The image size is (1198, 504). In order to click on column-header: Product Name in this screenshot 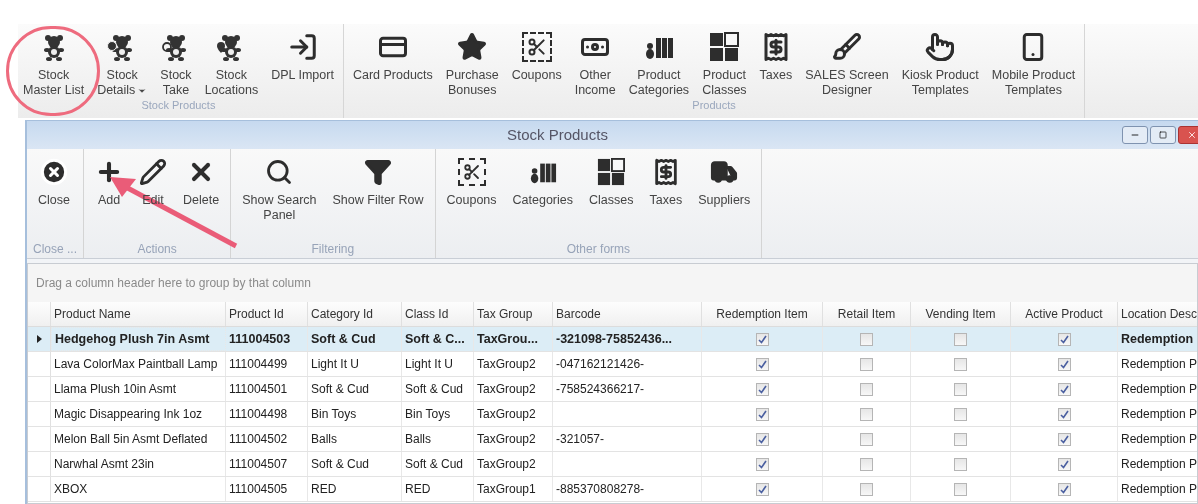, I will do `click(138, 314)`.